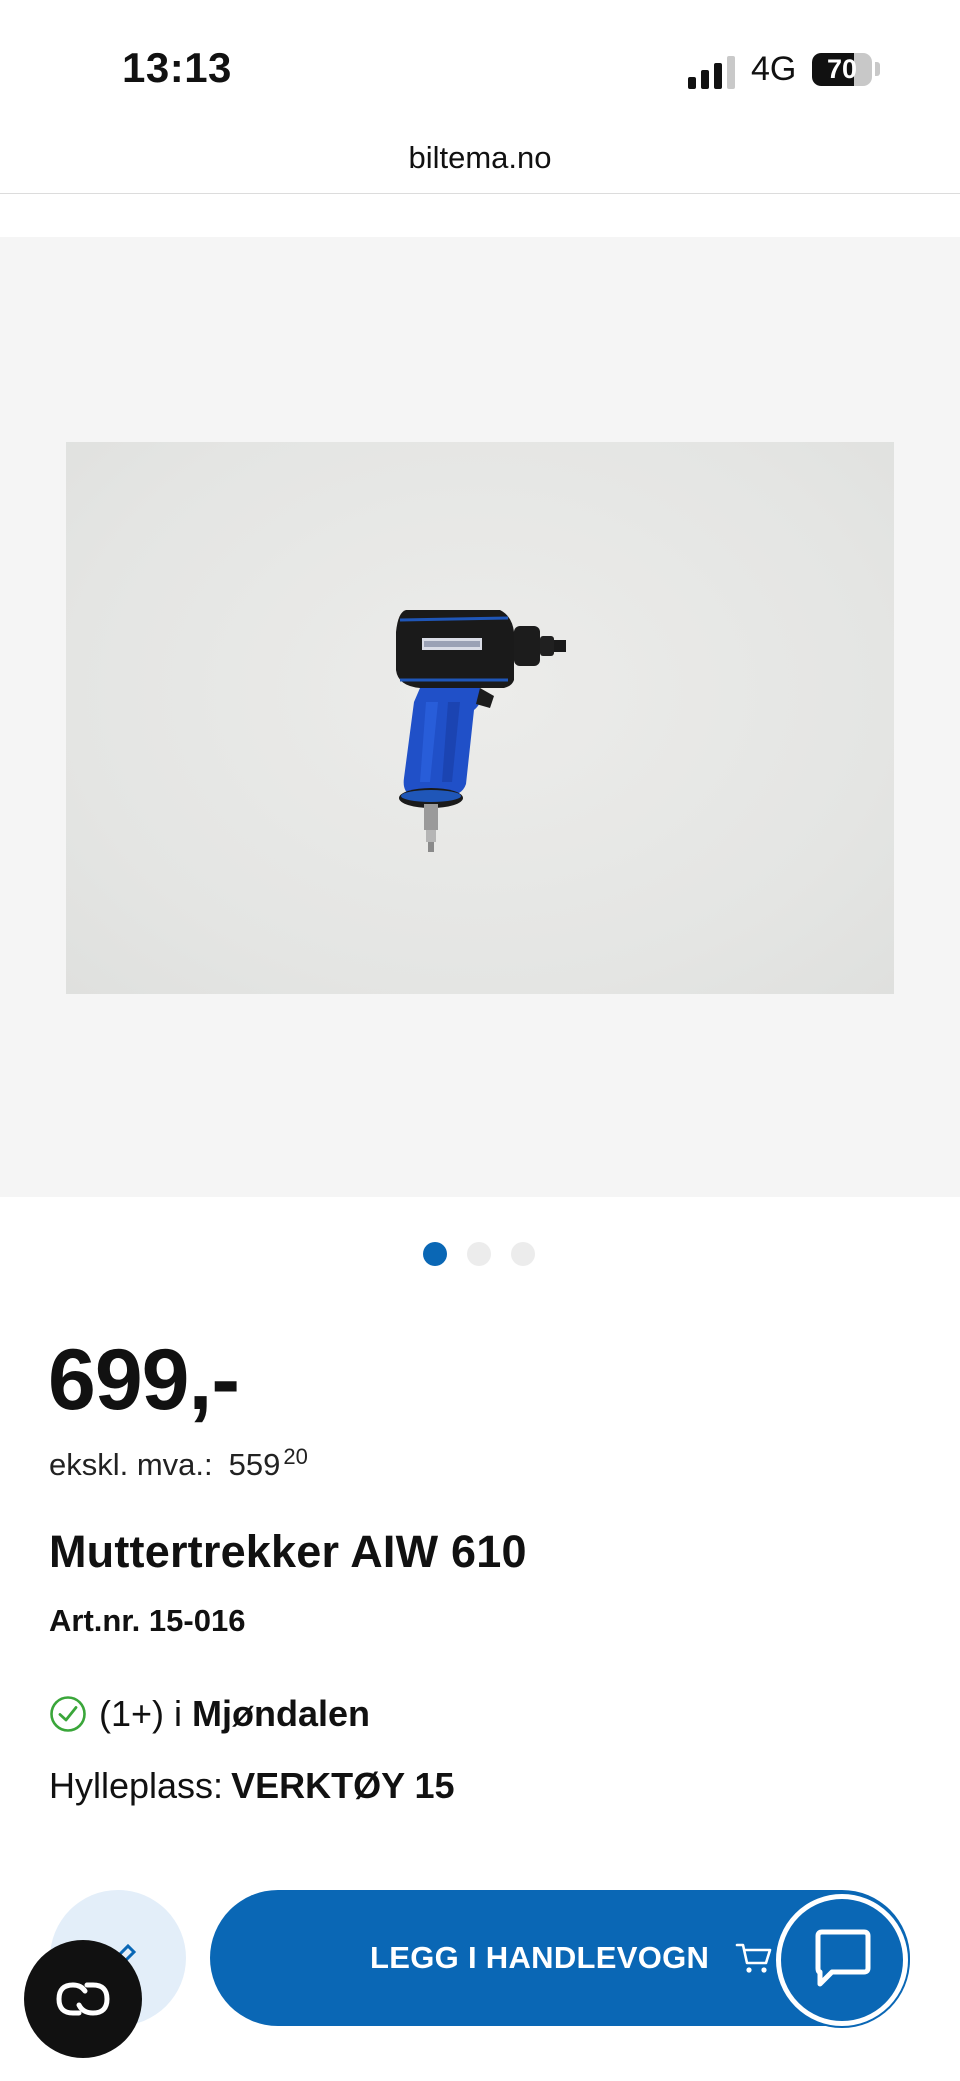 This screenshot has width=960, height=2081. What do you see at coordinates (713, 72) in the screenshot?
I see `signal-icon` at bounding box center [713, 72].